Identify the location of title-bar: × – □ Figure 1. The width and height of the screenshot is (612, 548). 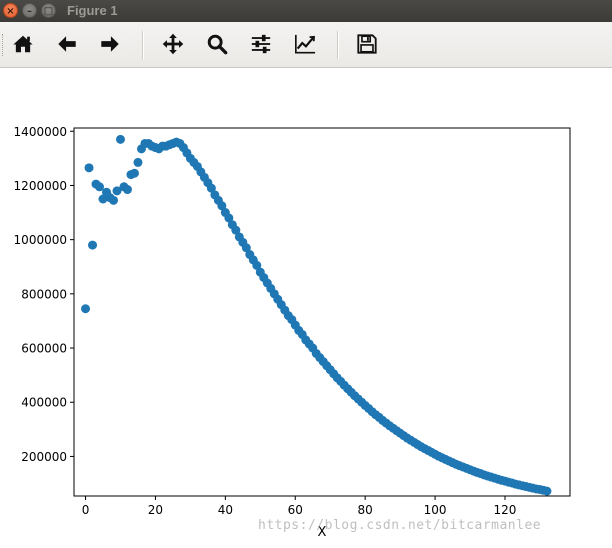
(306, 11).